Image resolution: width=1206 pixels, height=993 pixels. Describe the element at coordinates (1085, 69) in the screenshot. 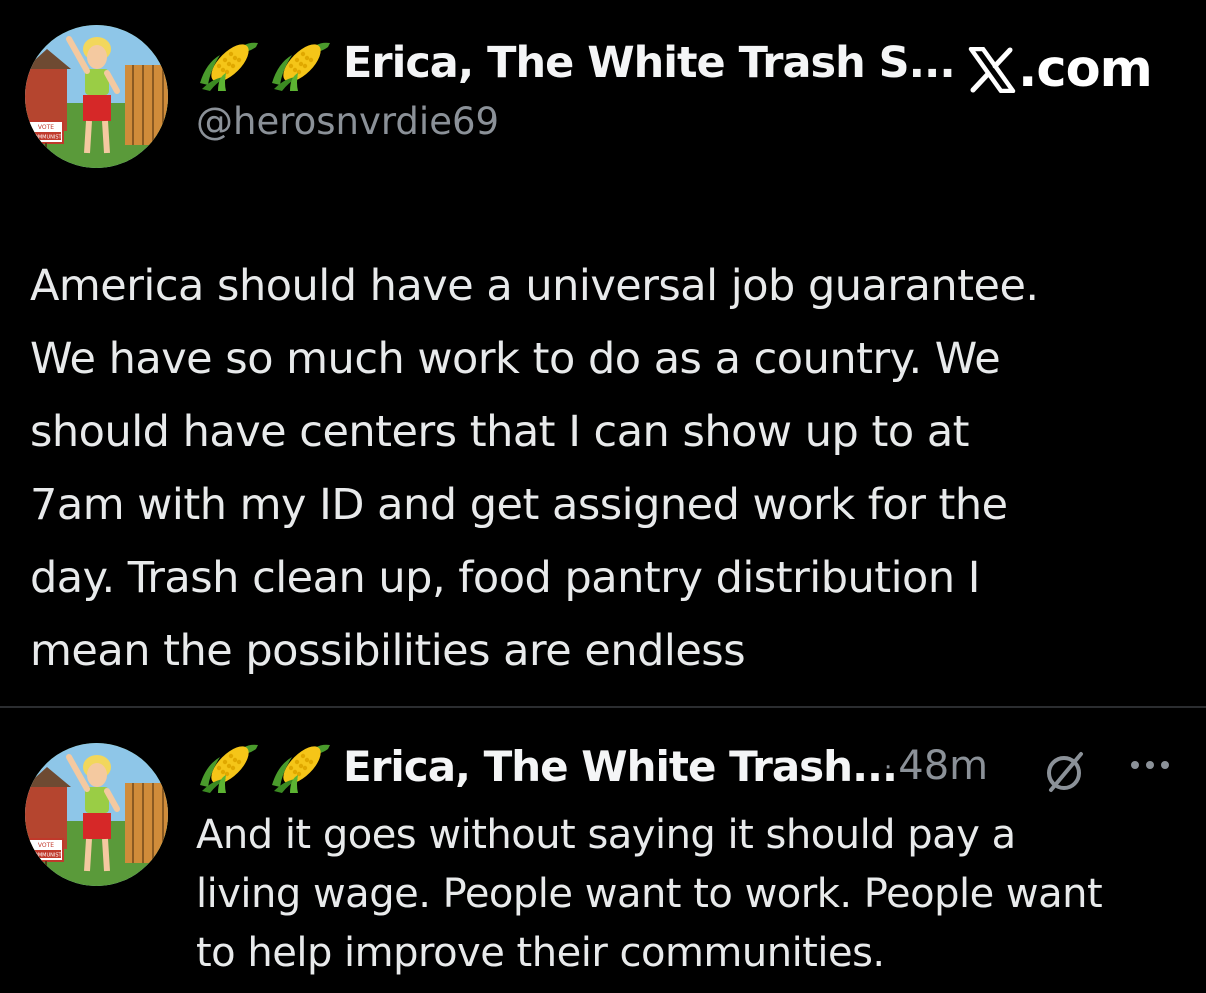

I see `site-label: .com` at that location.